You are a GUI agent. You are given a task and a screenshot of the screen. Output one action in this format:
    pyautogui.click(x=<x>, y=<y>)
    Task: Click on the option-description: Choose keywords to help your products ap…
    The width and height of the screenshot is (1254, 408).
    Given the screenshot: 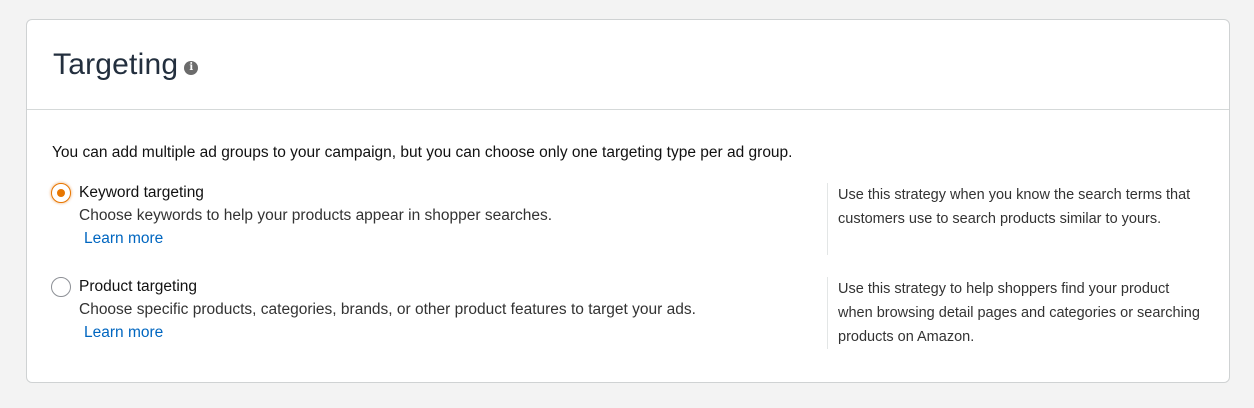 What is the action you would take?
    pyautogui.click(x=316, y=215)
    